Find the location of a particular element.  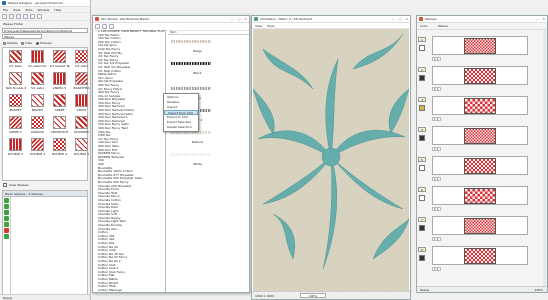

step-icon is located at coordinates (6, 212).